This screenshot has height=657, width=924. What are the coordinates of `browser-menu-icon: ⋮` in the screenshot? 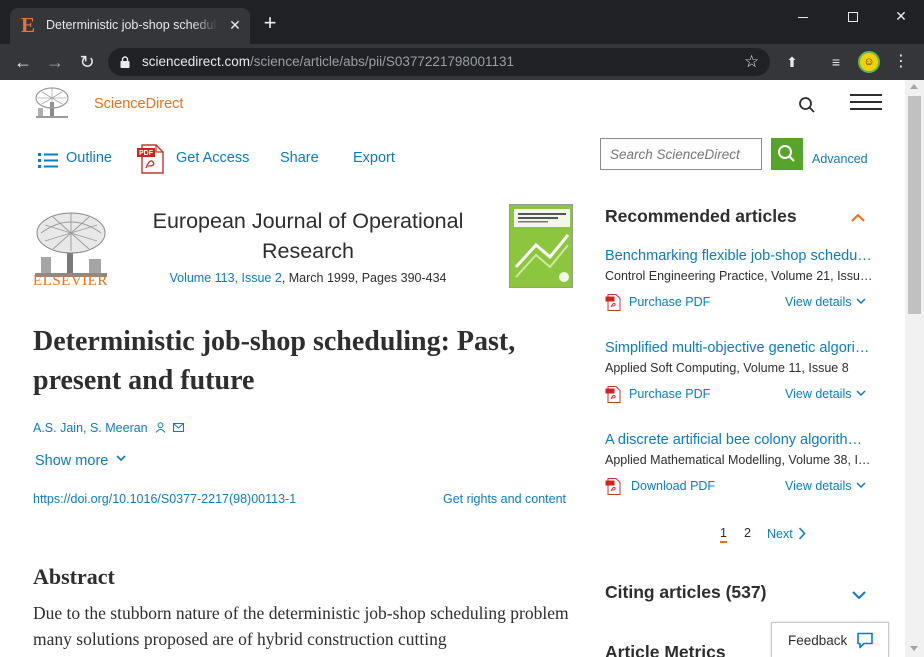 It's located at (901, 62).